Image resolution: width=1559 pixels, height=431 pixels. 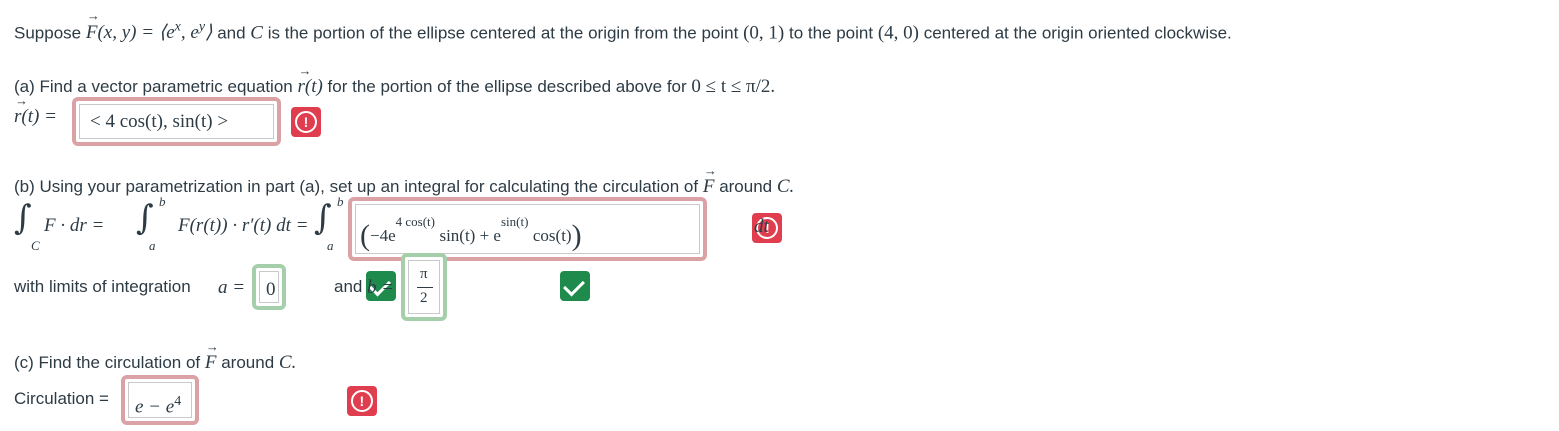 I want to click on part-c-answer-box: e − e4, so click(x=160, y=400).